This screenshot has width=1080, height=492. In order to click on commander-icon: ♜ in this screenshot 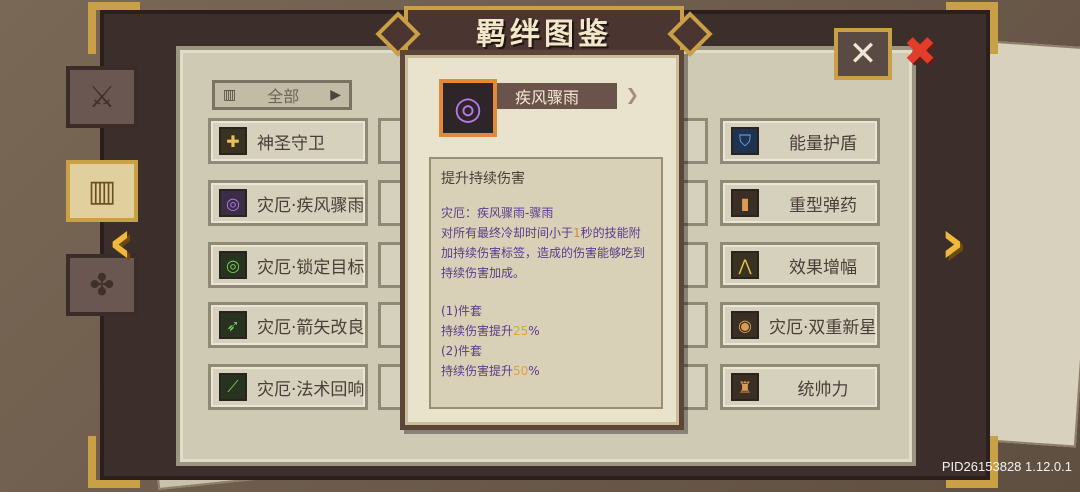, I will do `click(745, 387)`.